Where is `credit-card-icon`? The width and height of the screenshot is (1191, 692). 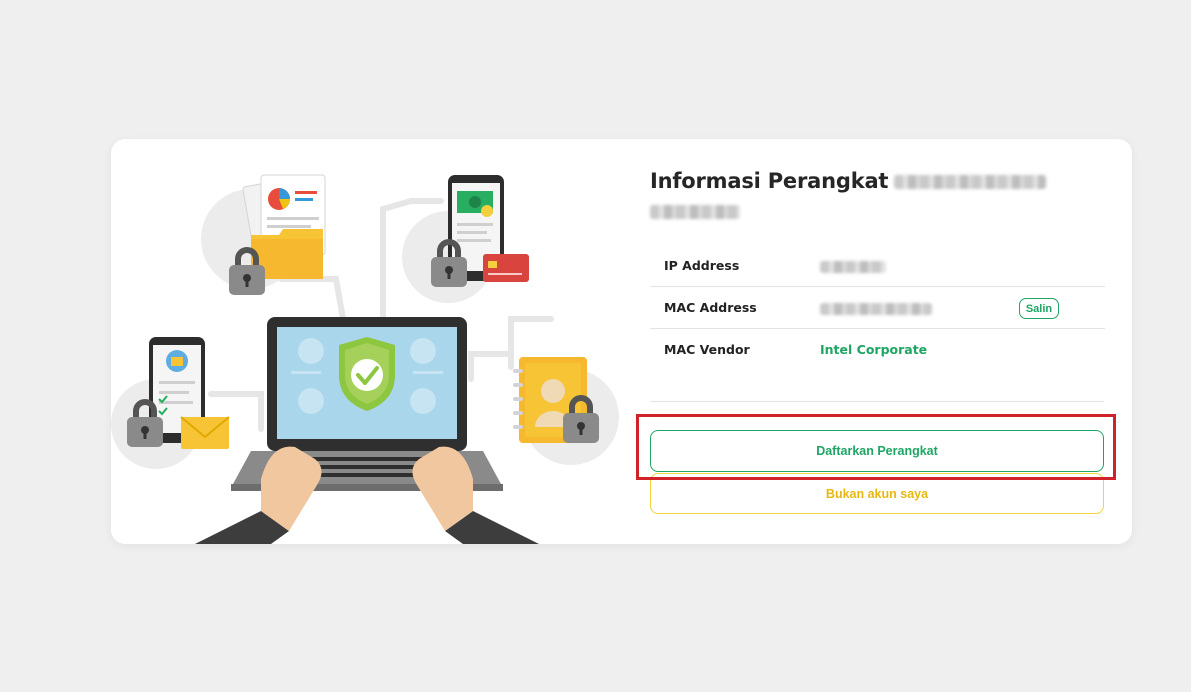 credit-card-icon is located at coordinates (506, 268).